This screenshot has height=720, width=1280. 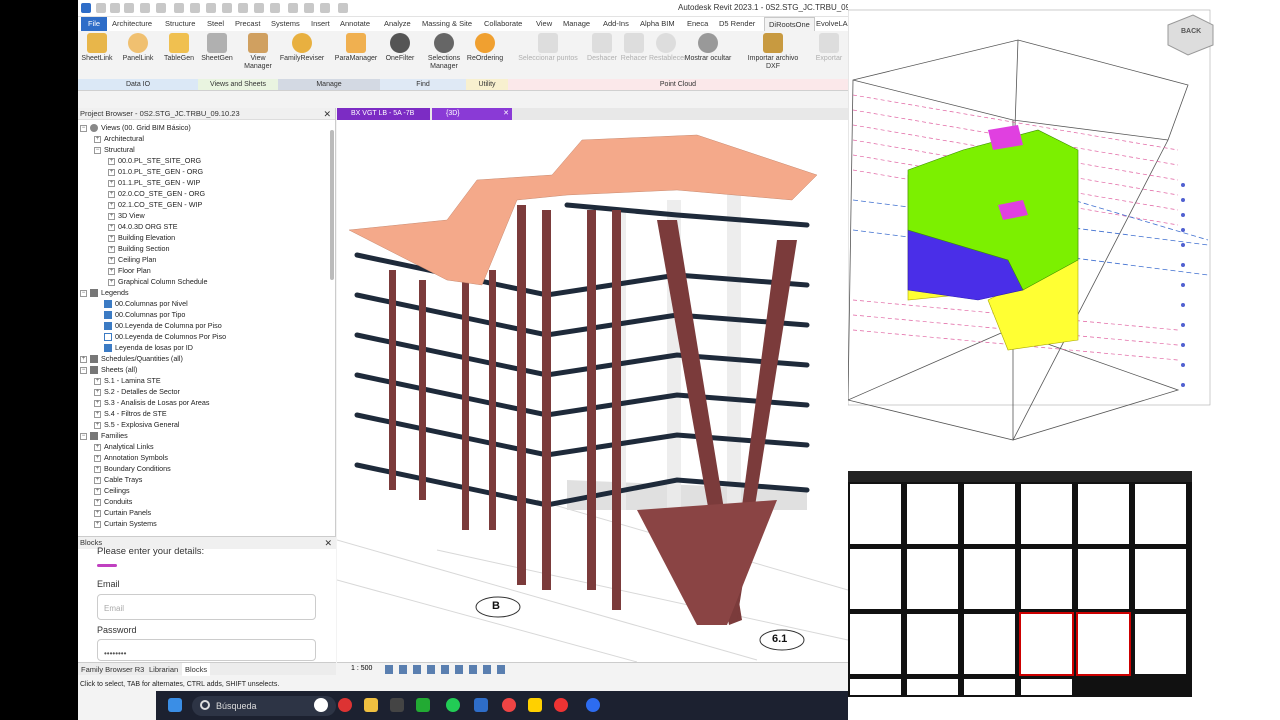 What do you see at coordinates (108, 369) in the screenshot?
I see `tree-item: − Sheets (all)` at bounding box center [108, 369].